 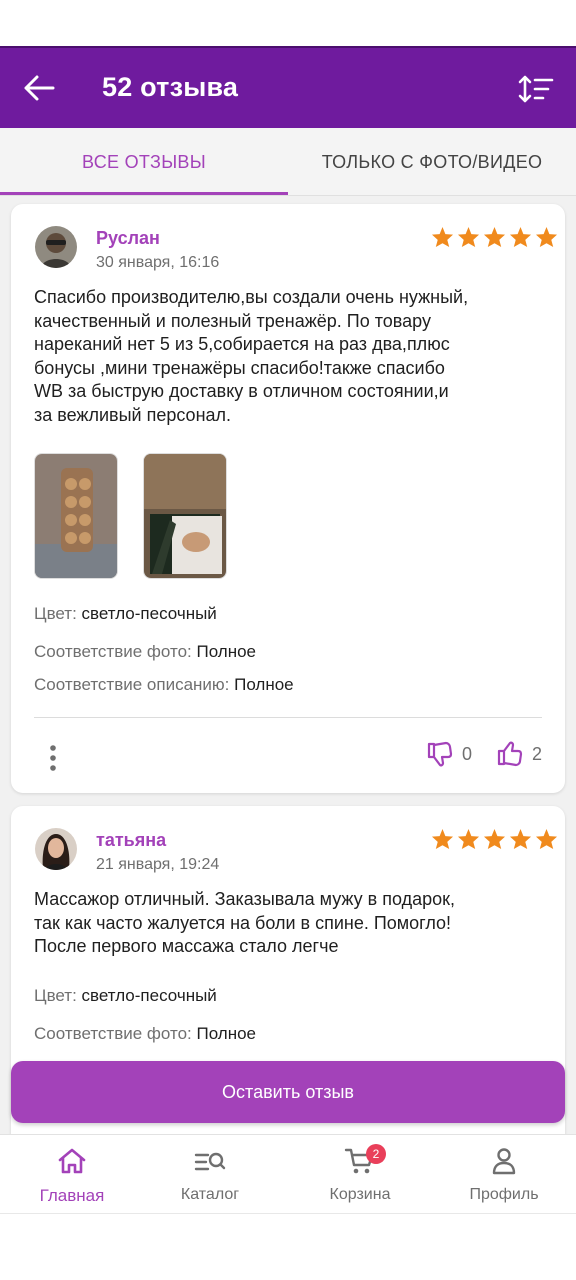 I want to click on like-count: 2, so click(x=537, y=753).